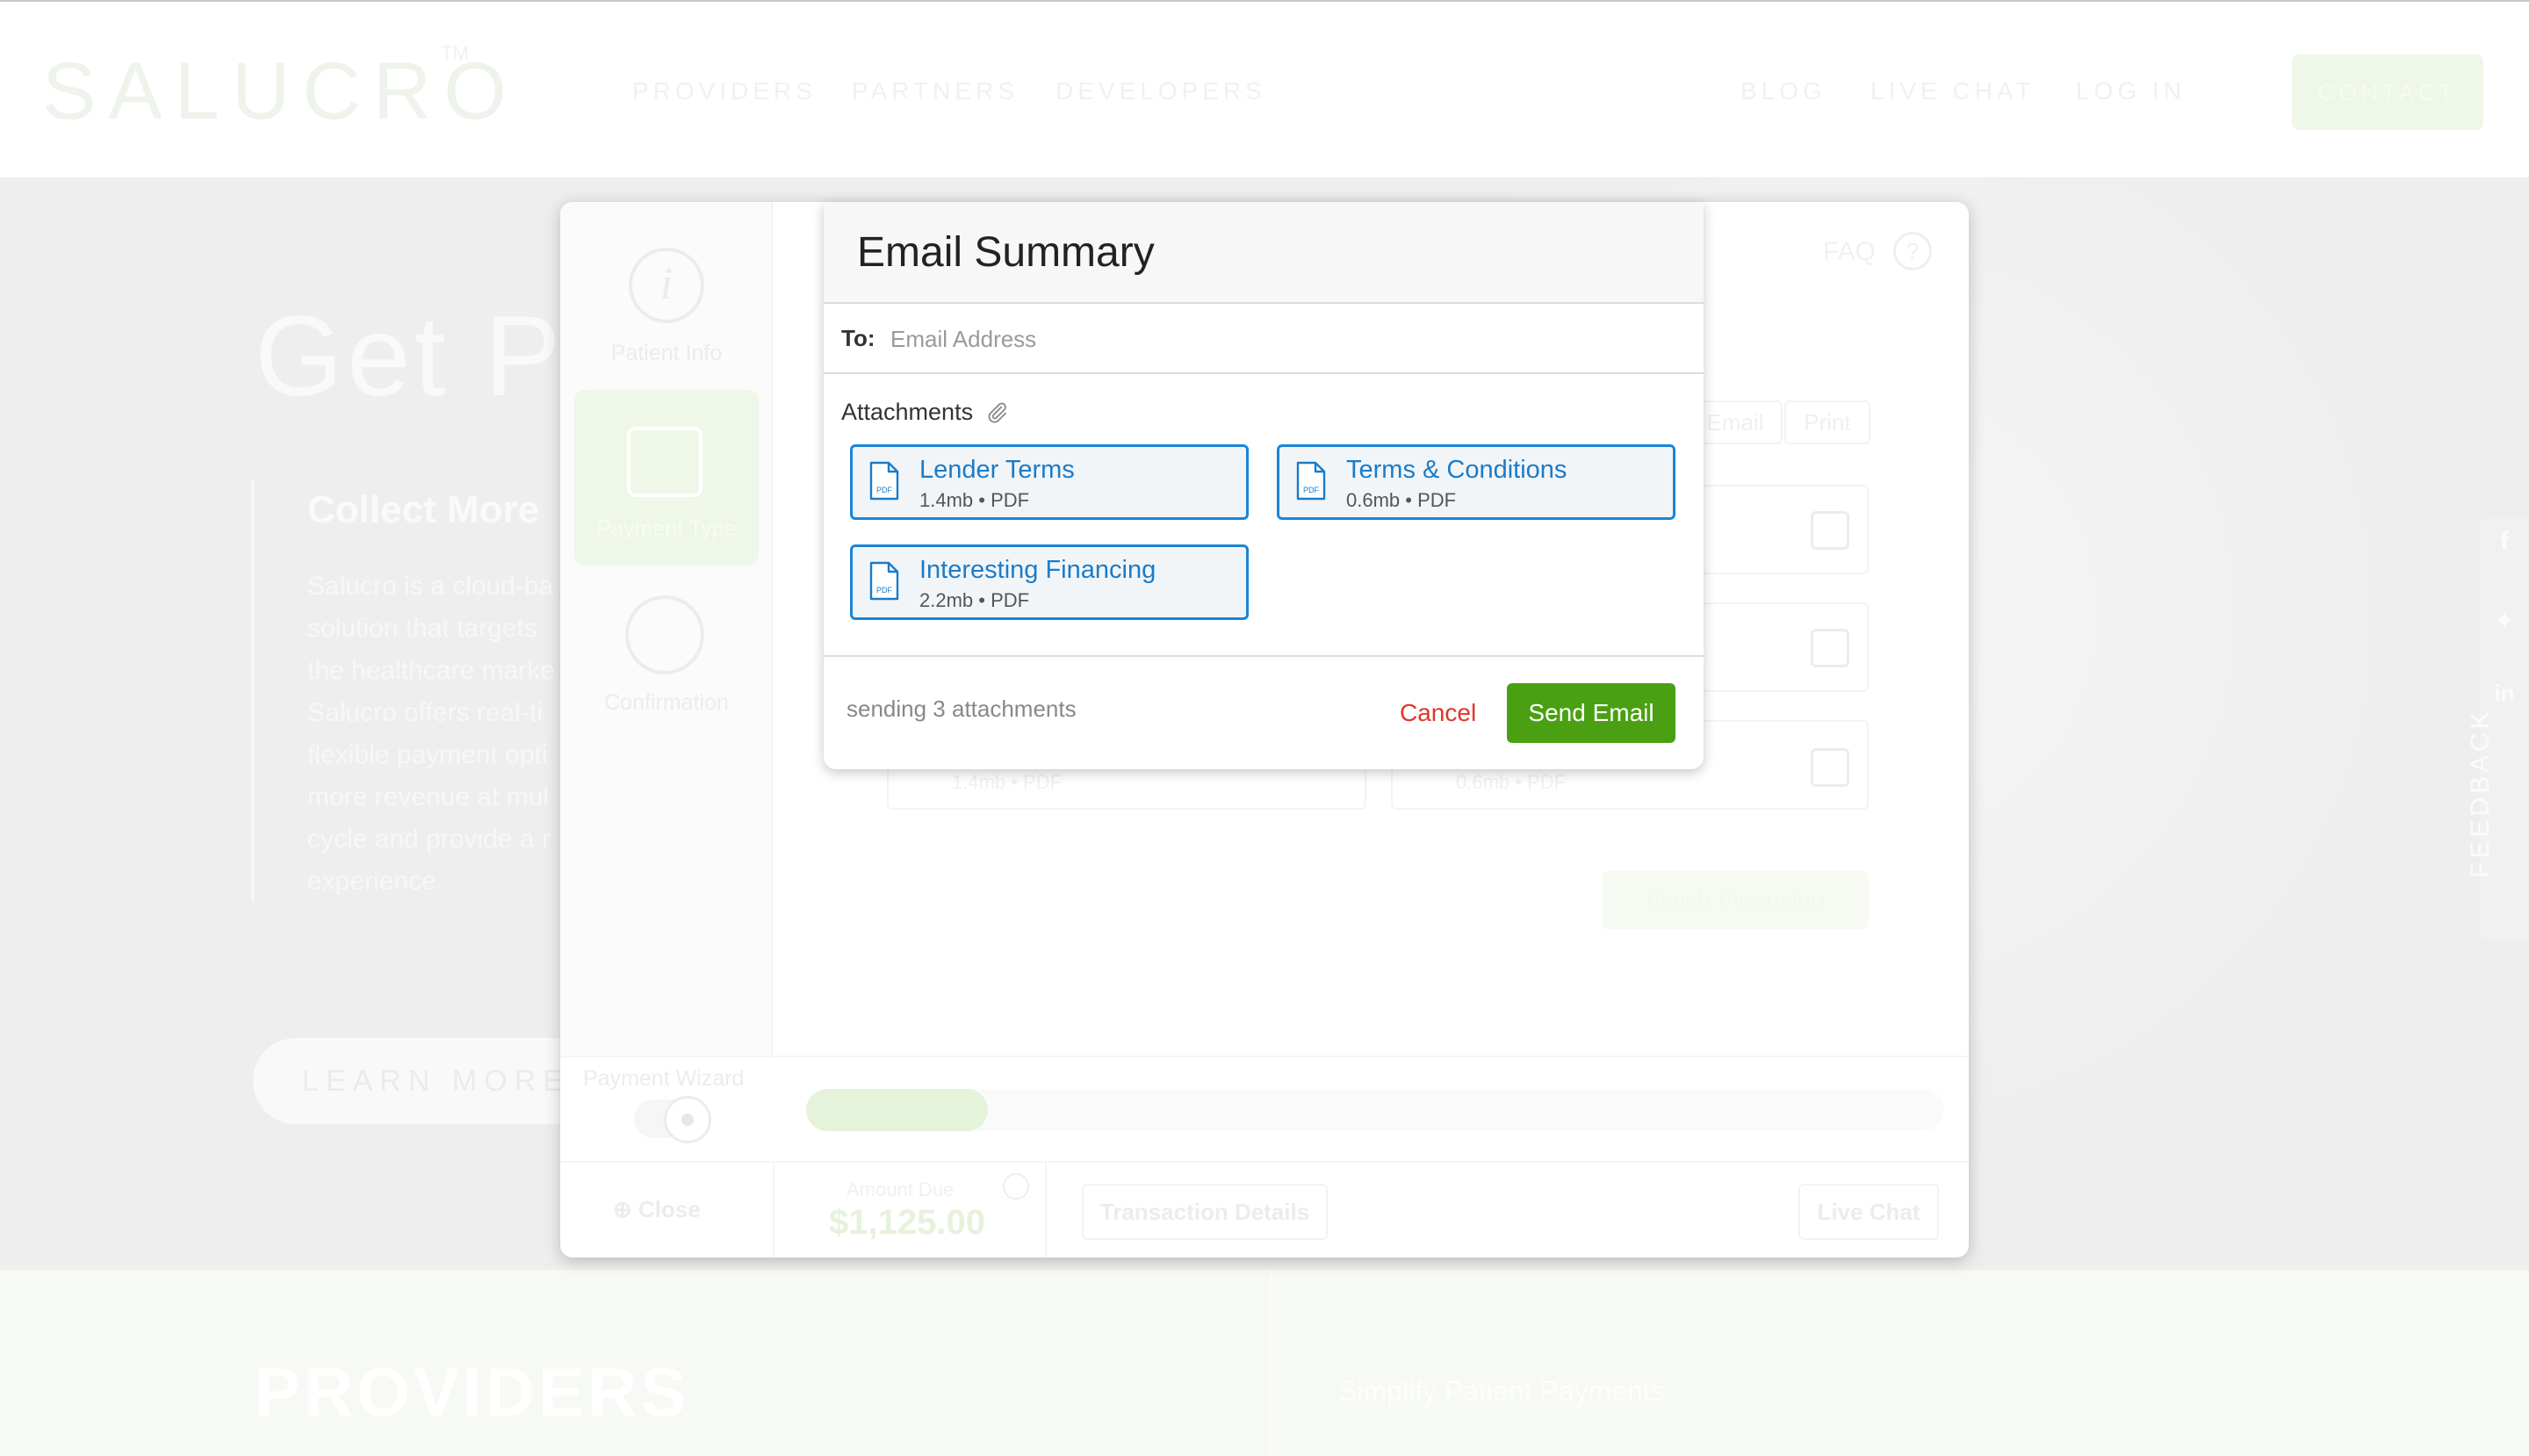 Image resolution: width=2529 pixels, height=1456 pixels. I want to click on wizard-doc-meta: 0.6mb • PDF, so click(1512, 782).